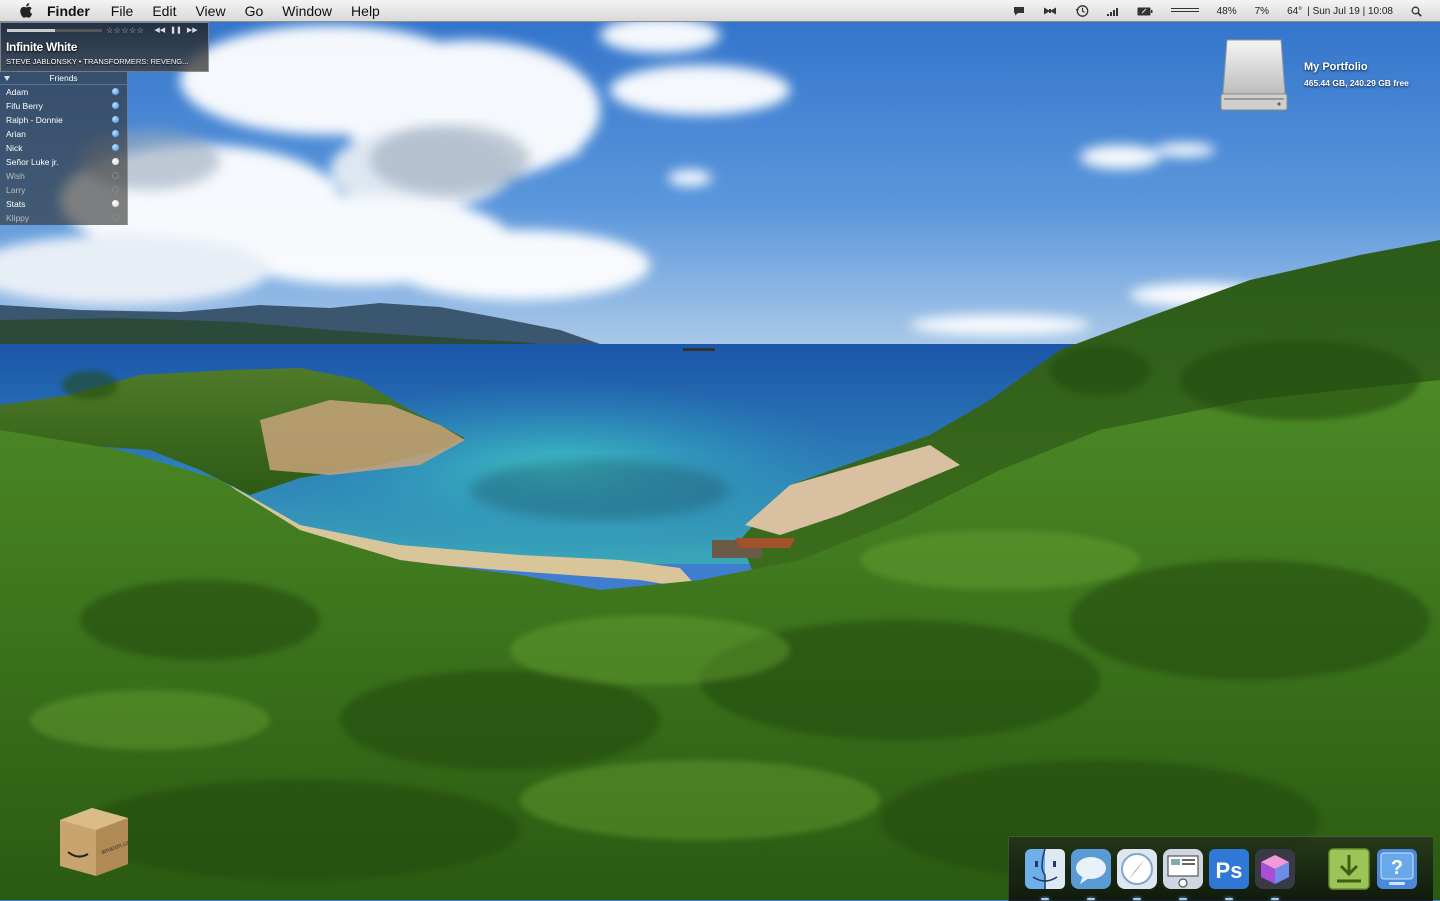 The width and height of the screenshot is (1440, 901). What do you see at coordinates (63, 106) in the screenshot?
I see `list-item: Fifu Berry` at bounding box center [63, 106].